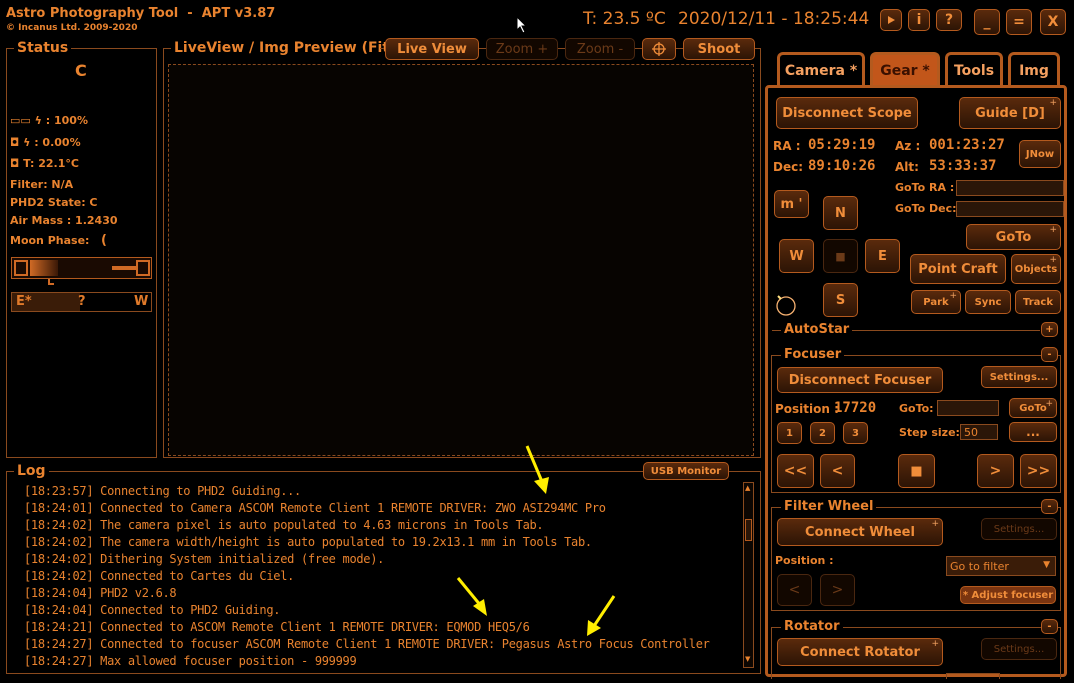 This screenshot has width=1074, height=683. What do you see at coordinates (1019, 22) in the screenshot?
I see `maximize-button: =` at bounding box center [1019, 22].